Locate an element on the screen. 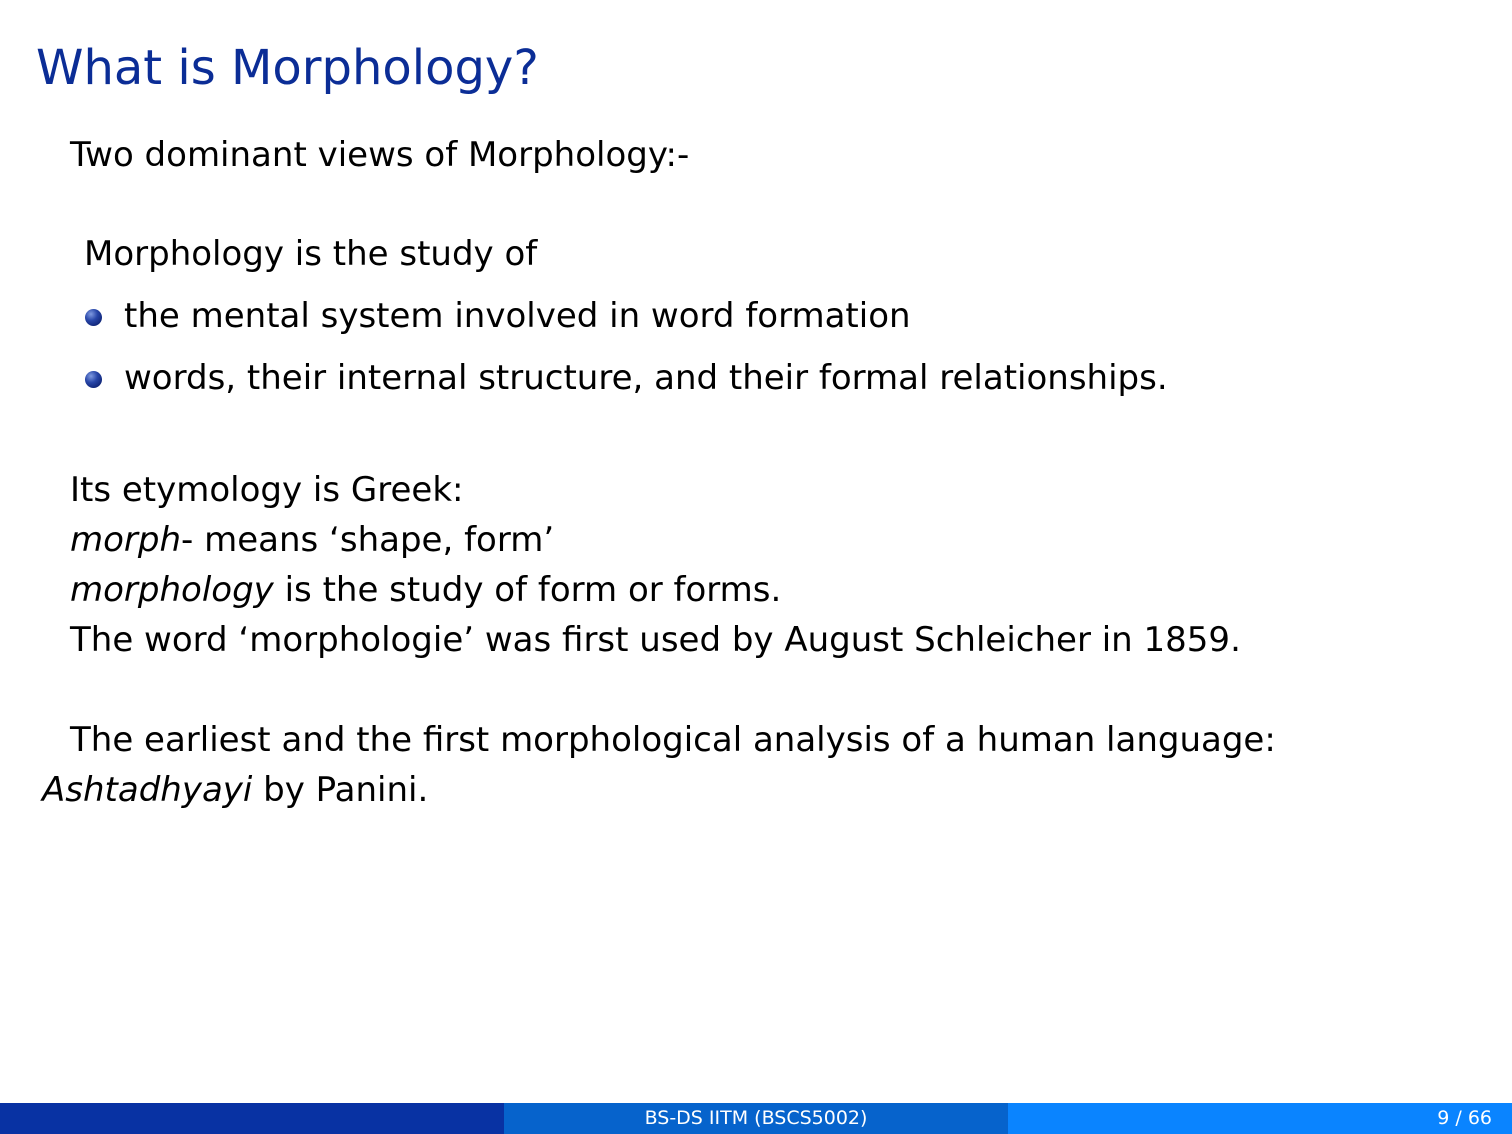 The width and height of the screenshot is (1512, 1134). term-morph: morph is located at coordinates (126, 540).